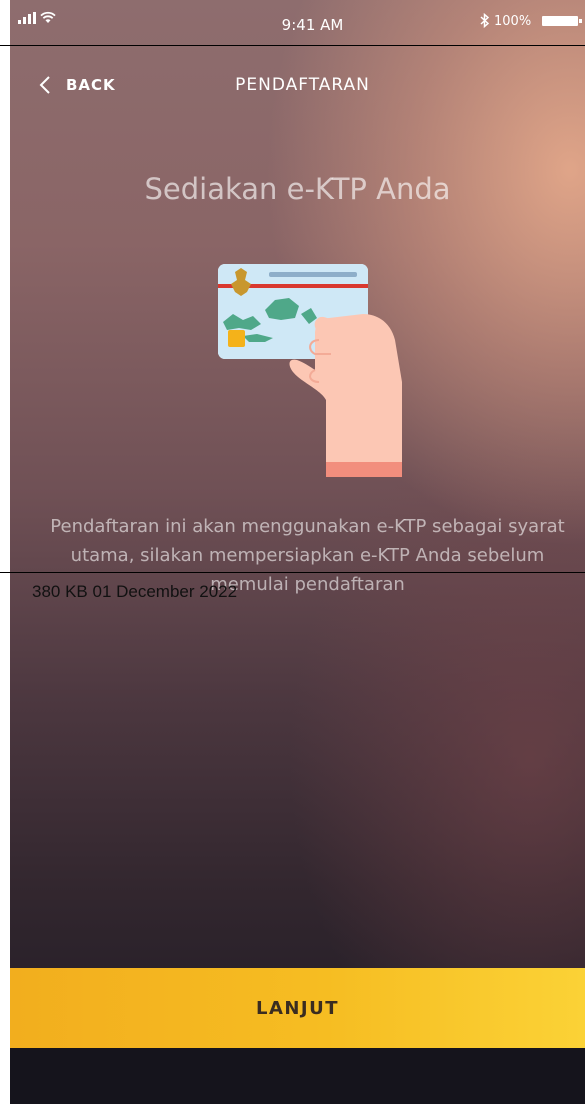 The image size is (585, 1104). I want to click on battery-percent: 100%, so click(513, 21).